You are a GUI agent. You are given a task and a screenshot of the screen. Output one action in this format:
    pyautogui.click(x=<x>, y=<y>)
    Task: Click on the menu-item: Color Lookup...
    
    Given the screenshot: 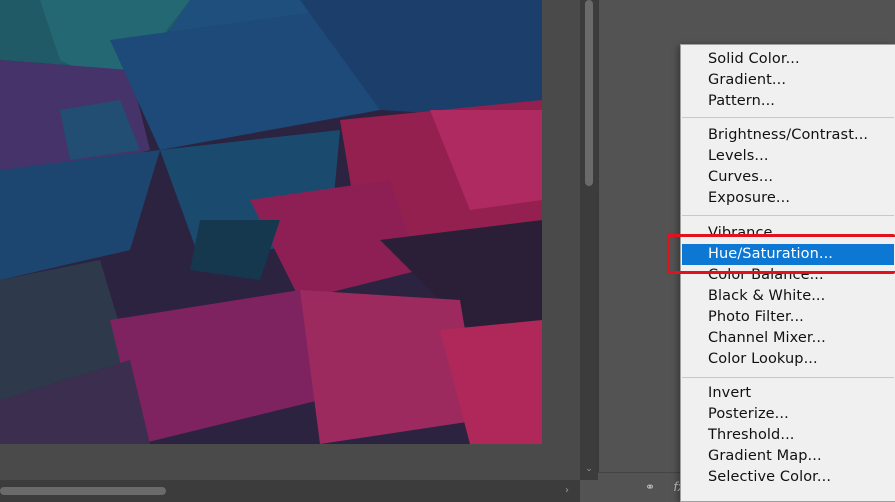 What is the action you would take?
    pyautogui.click(x=788, y=359)
    